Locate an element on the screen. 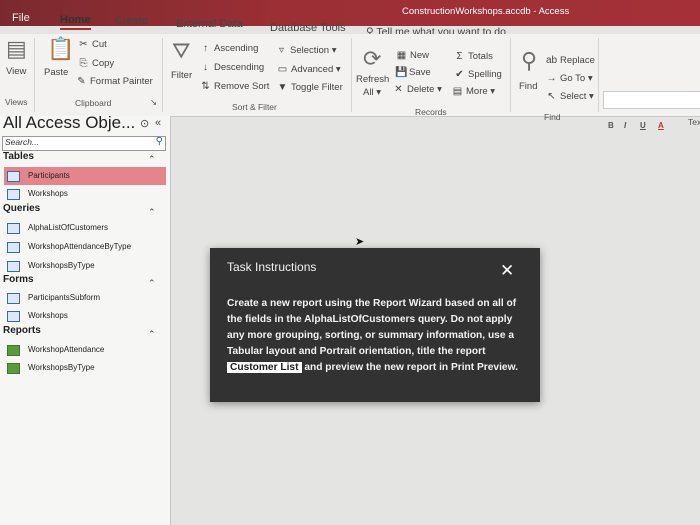 The image size is (700, 525). tab-database-tools: Database Tools is located at coordinates (308, 28).